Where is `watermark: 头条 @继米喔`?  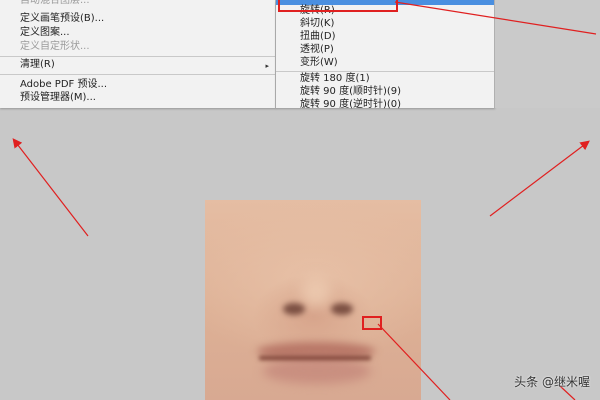
watermark: 头条 @继米喔 is located at coordinates (552, 382).